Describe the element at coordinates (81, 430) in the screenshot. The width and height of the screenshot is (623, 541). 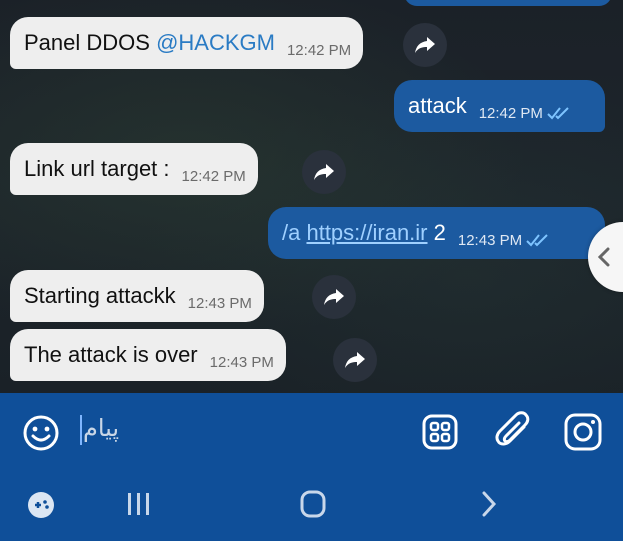
I see `text-cursor` at that location.